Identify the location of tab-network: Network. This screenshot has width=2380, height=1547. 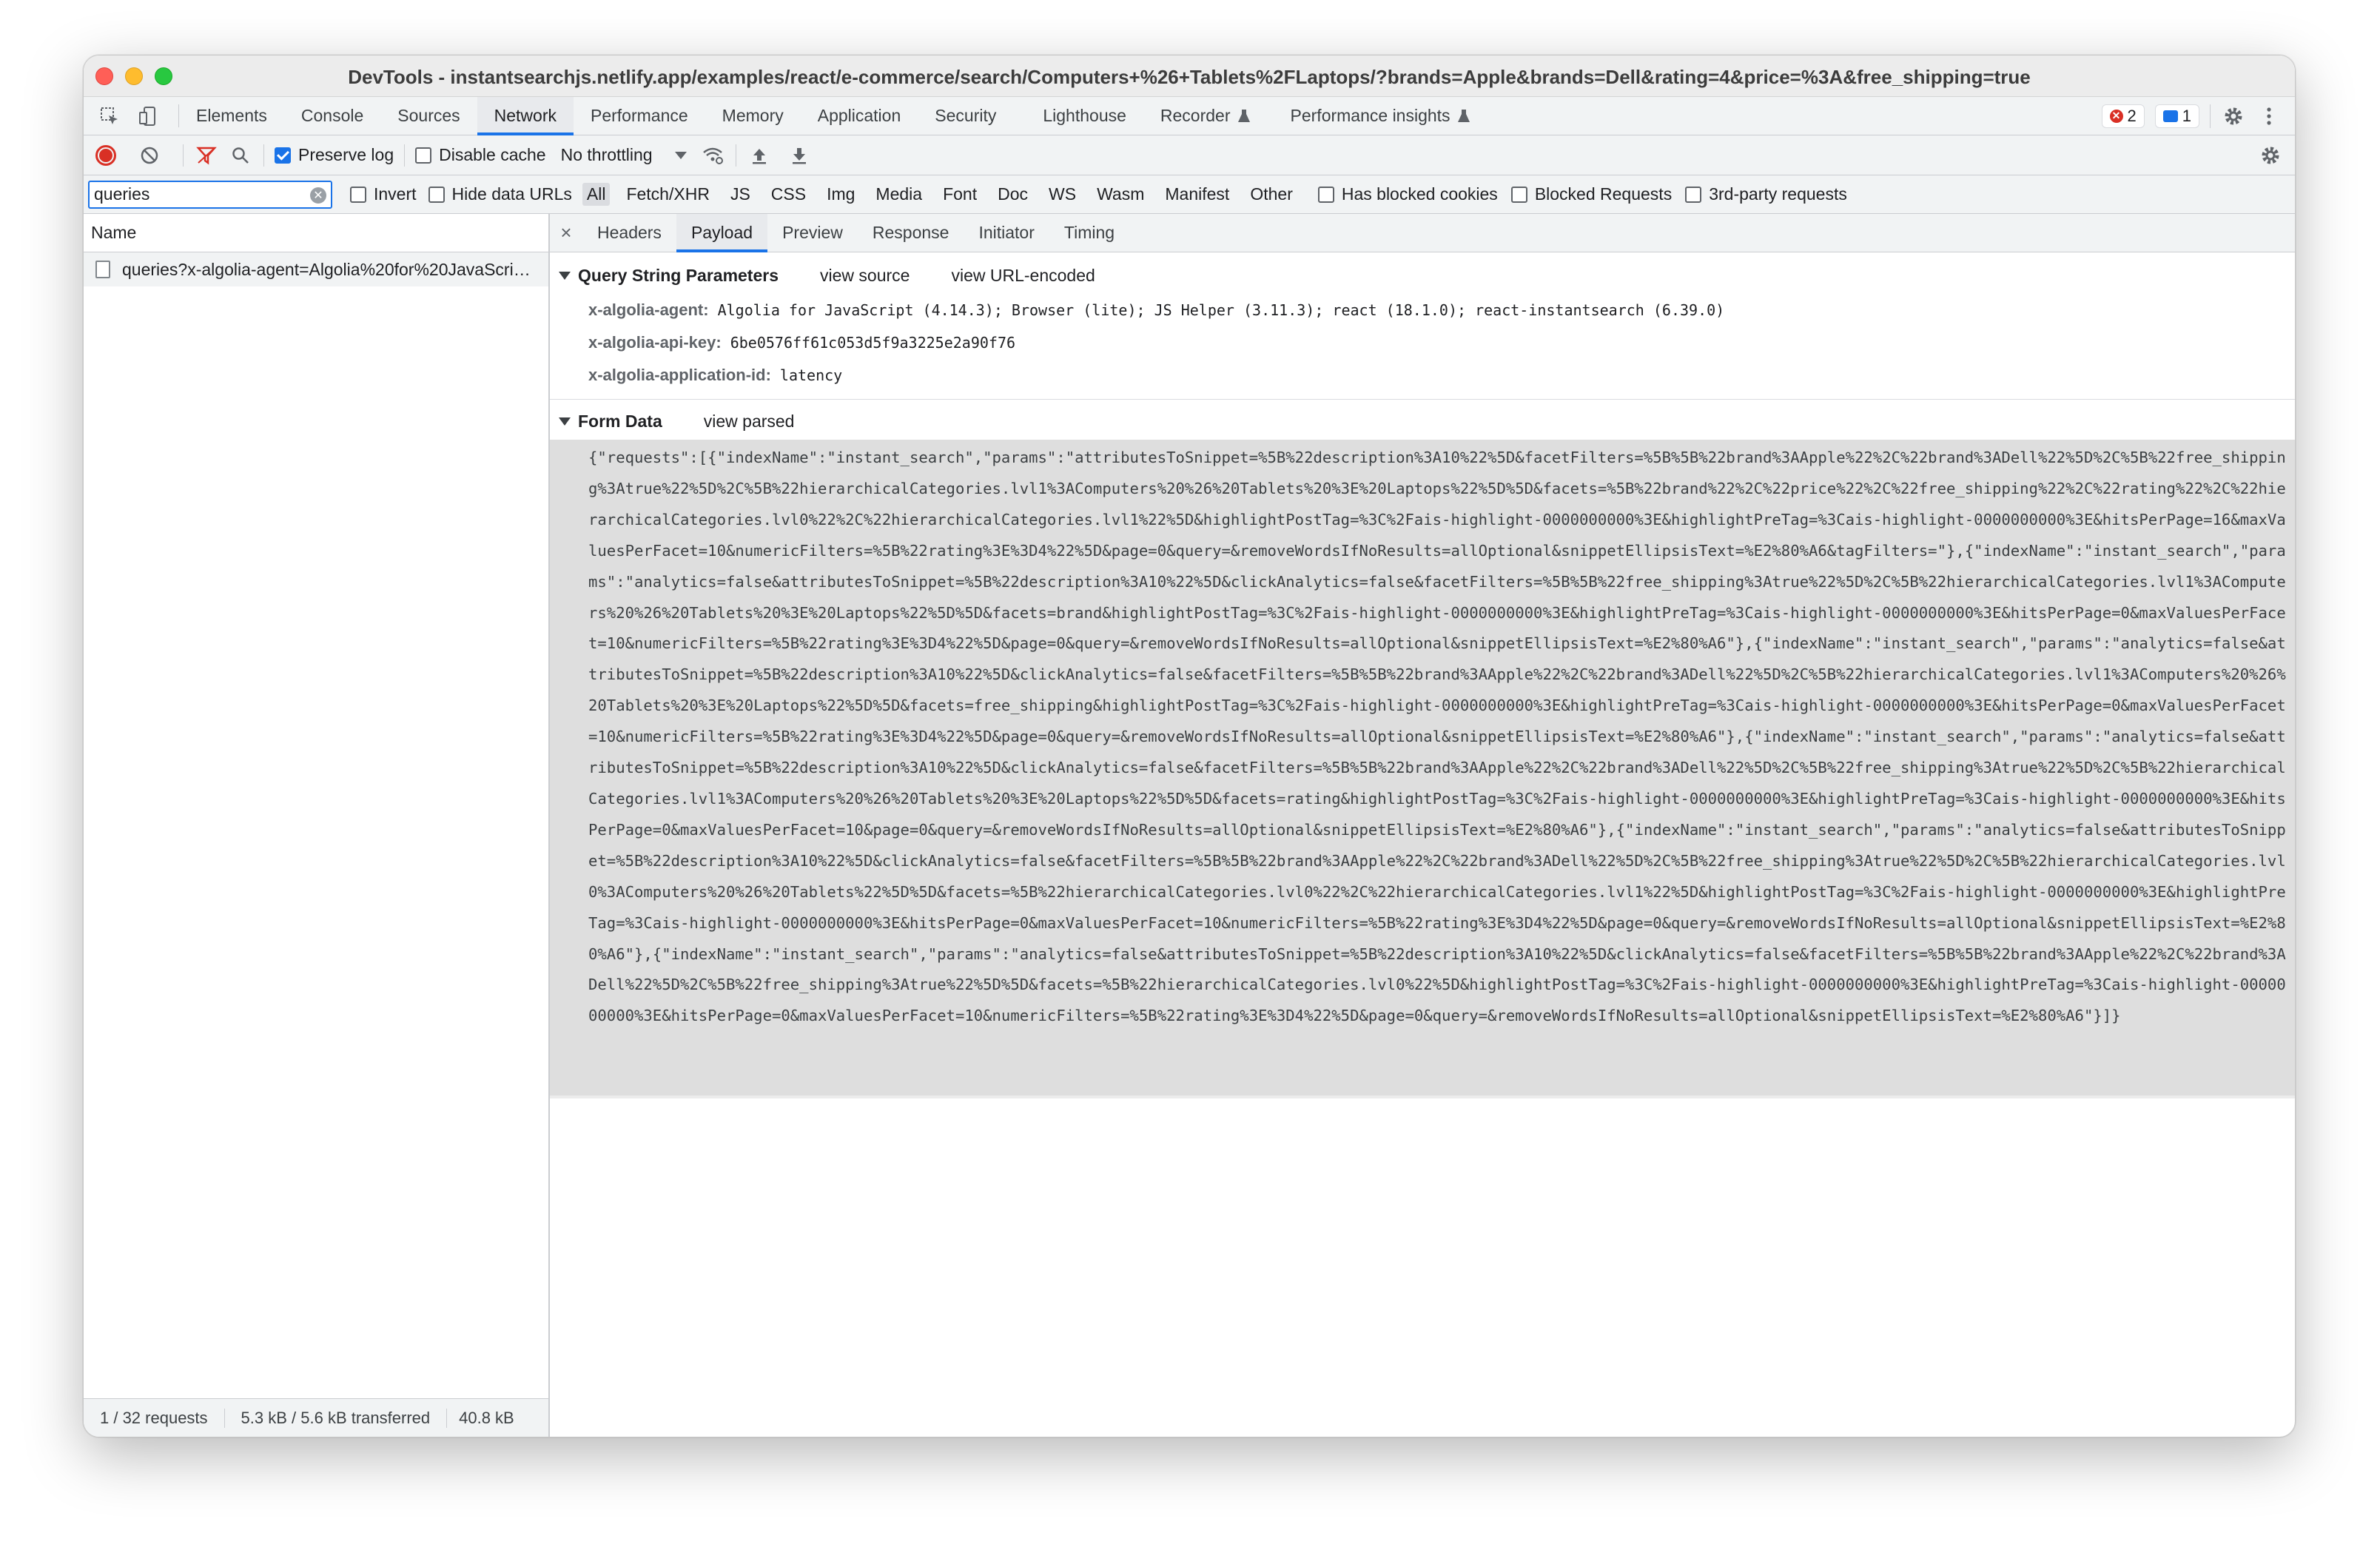
(526, 116).